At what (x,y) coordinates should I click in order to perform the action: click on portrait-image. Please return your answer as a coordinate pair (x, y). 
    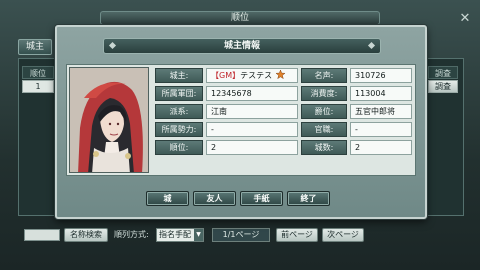
    Looking at the image, I should click on (109, 120).